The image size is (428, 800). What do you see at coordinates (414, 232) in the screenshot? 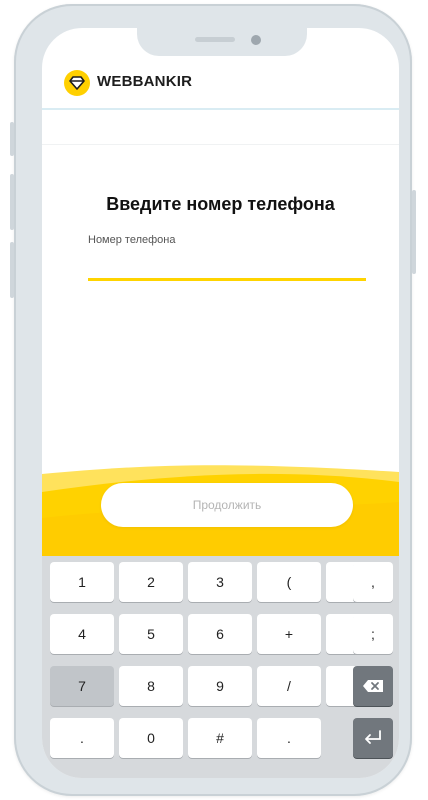
I see `power-button` at bounding box center [414, 232].